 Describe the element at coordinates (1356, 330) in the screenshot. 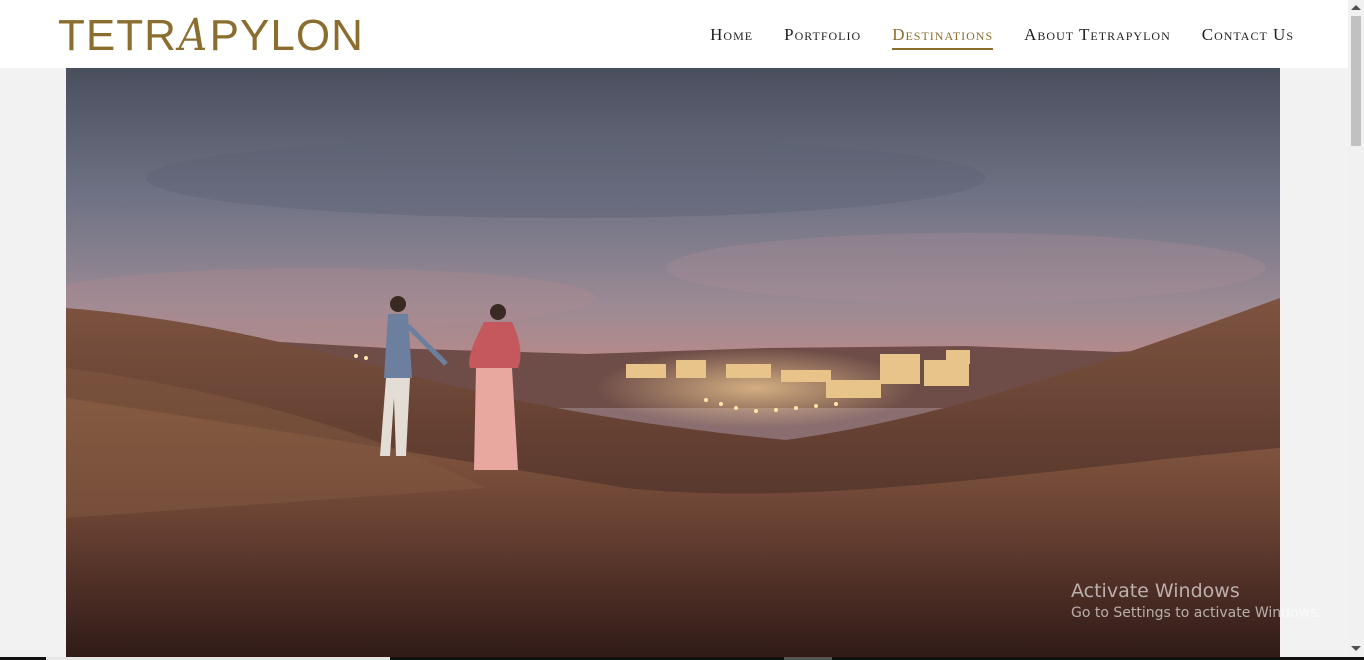

I see `page-scrollbar` at that location.